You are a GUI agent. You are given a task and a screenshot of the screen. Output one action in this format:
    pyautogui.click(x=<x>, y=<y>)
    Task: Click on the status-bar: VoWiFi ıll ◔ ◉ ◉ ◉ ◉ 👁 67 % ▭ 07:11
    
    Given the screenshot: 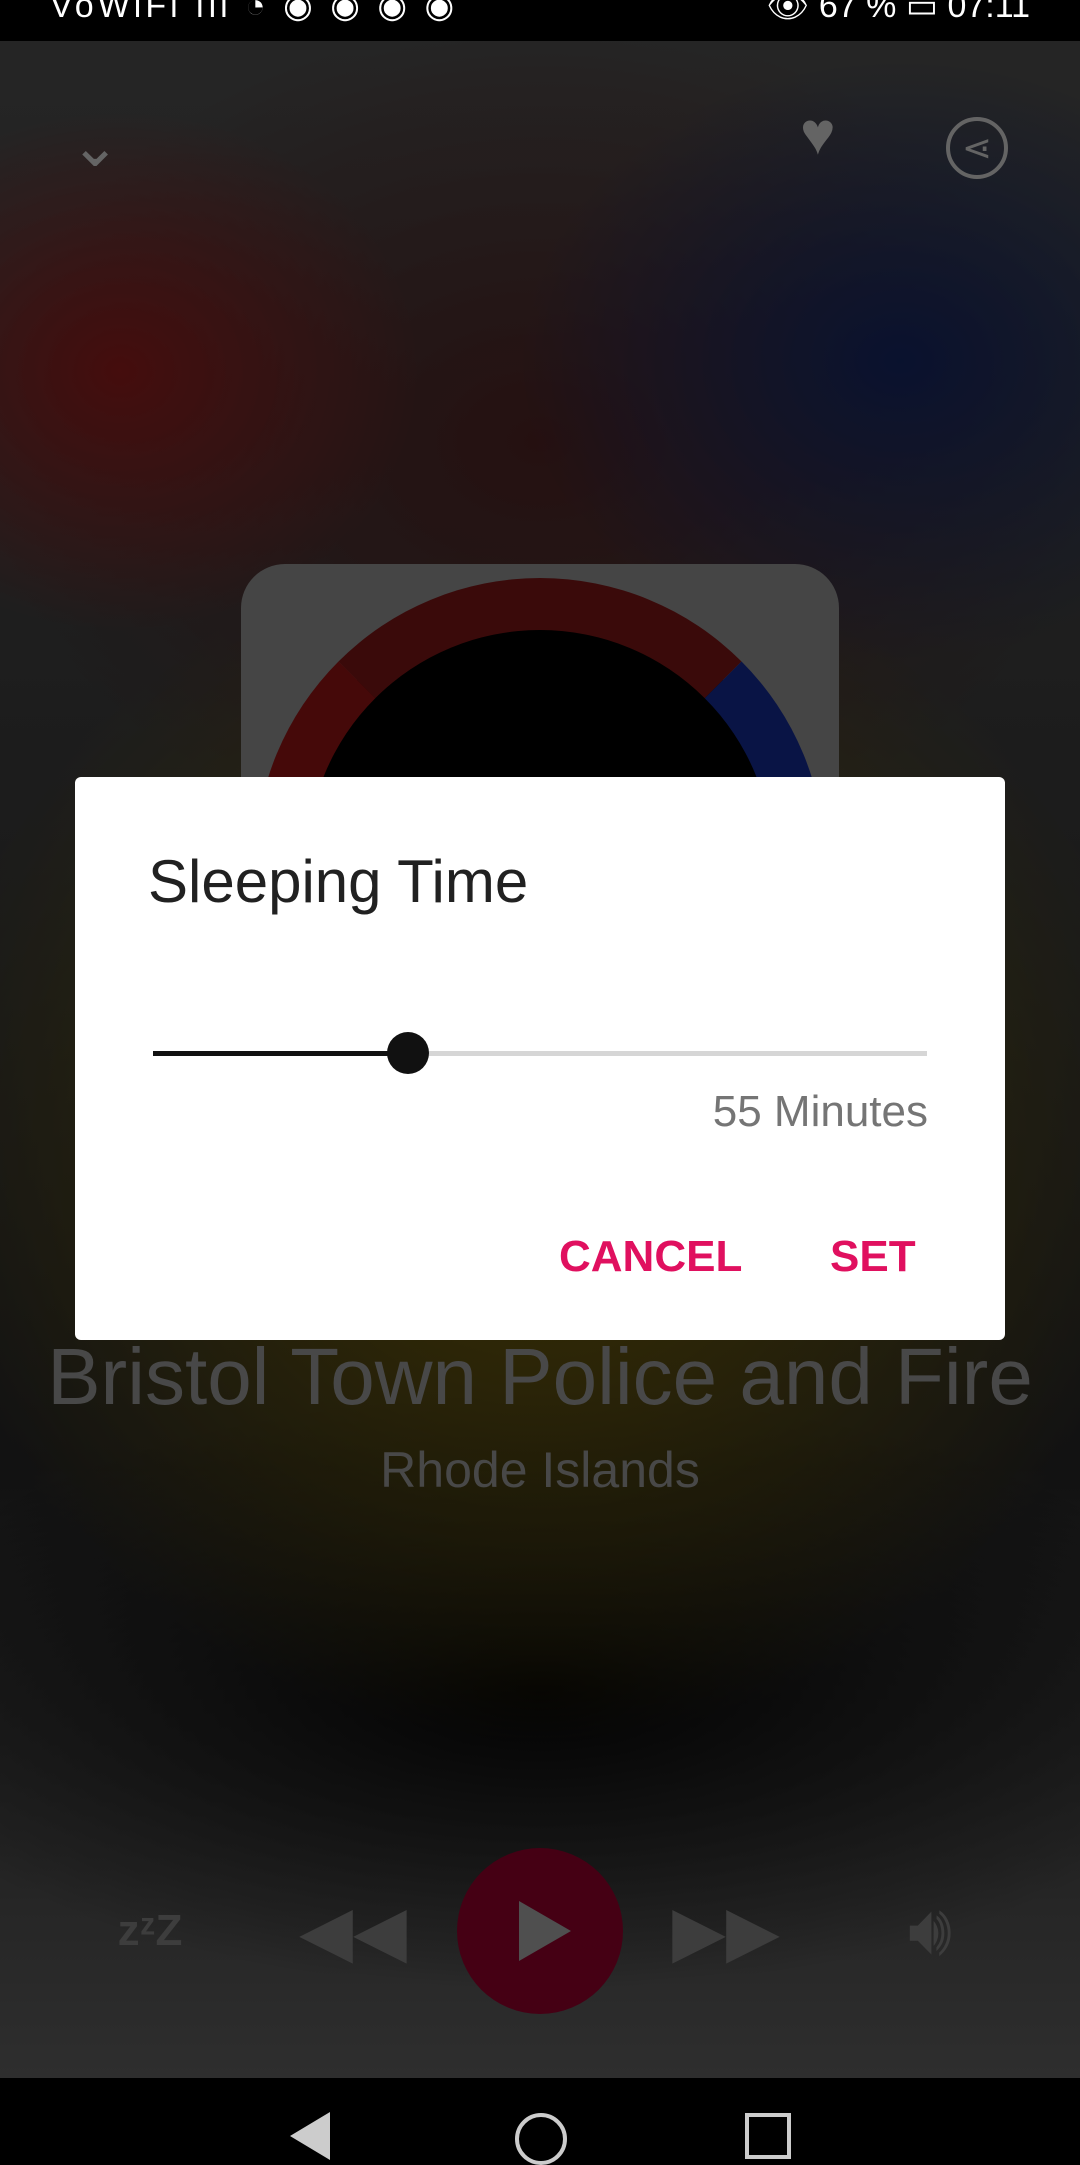 What is the action you would take?
    pyautogui.click(x=540, y=20)
    